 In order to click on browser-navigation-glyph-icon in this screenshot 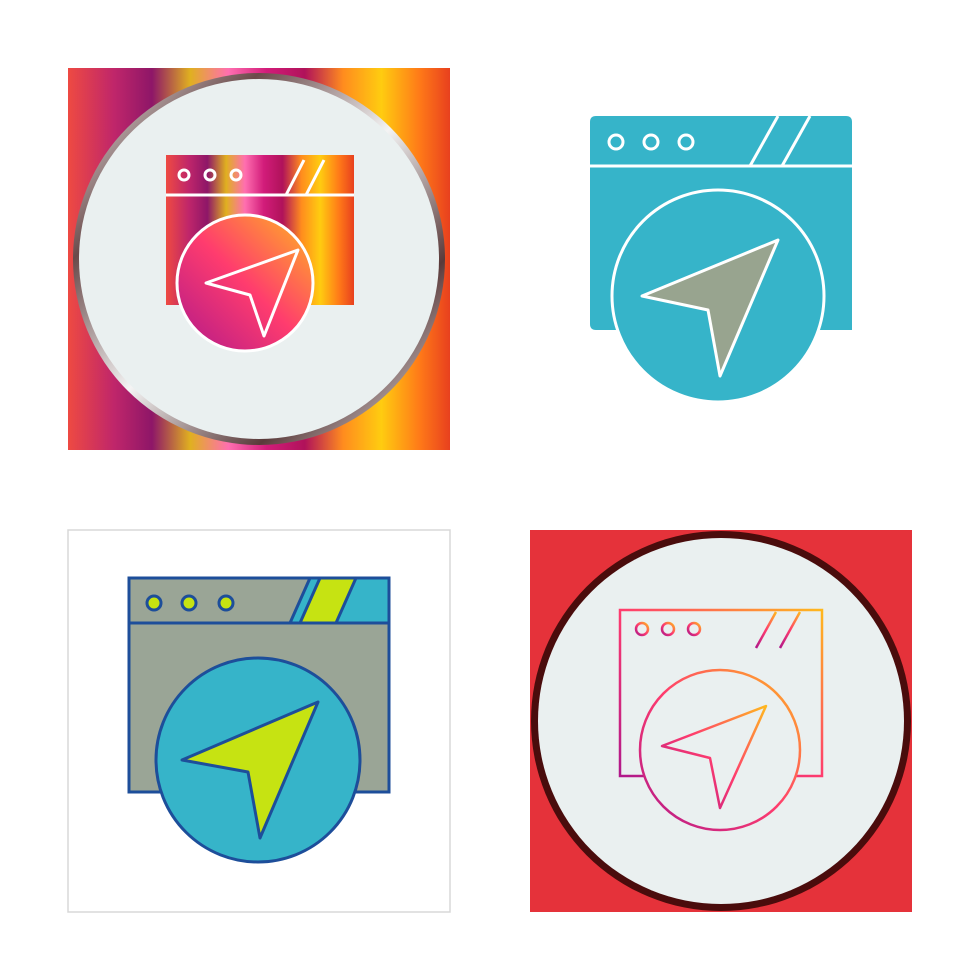, I will do `click(721, 259)`.